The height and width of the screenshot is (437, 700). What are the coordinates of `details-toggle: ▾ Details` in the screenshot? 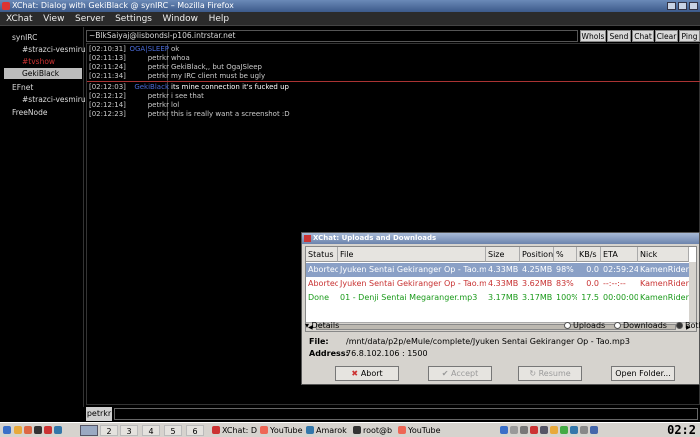 It's located at (322, 325).